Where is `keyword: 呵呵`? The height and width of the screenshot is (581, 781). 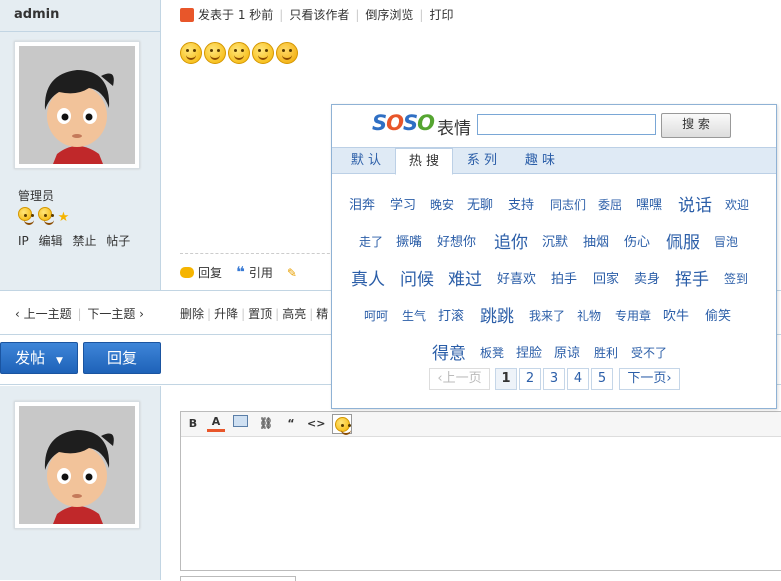 keyword: 呵呵 is located at coordinates (376, 315).